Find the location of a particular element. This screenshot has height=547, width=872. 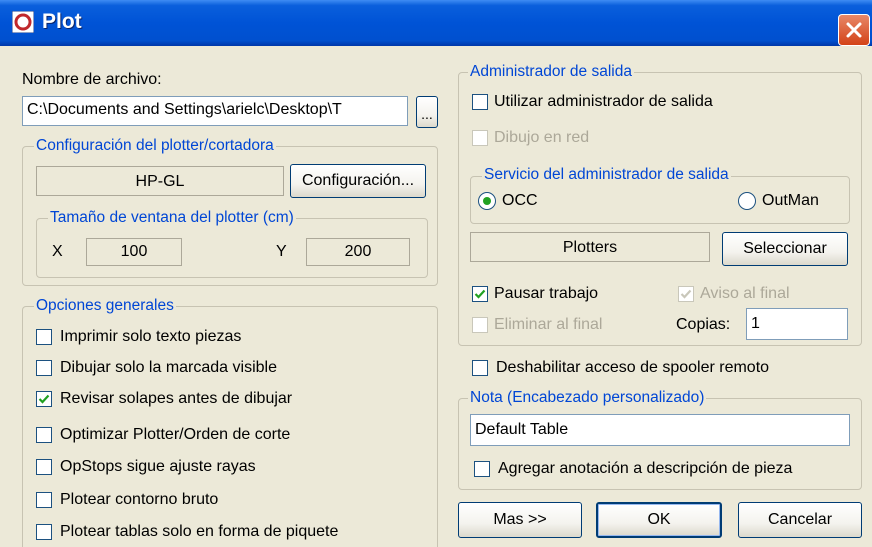

note-group-label: Nota (Encabezado personalizado) is located at coordinates (587, 398).